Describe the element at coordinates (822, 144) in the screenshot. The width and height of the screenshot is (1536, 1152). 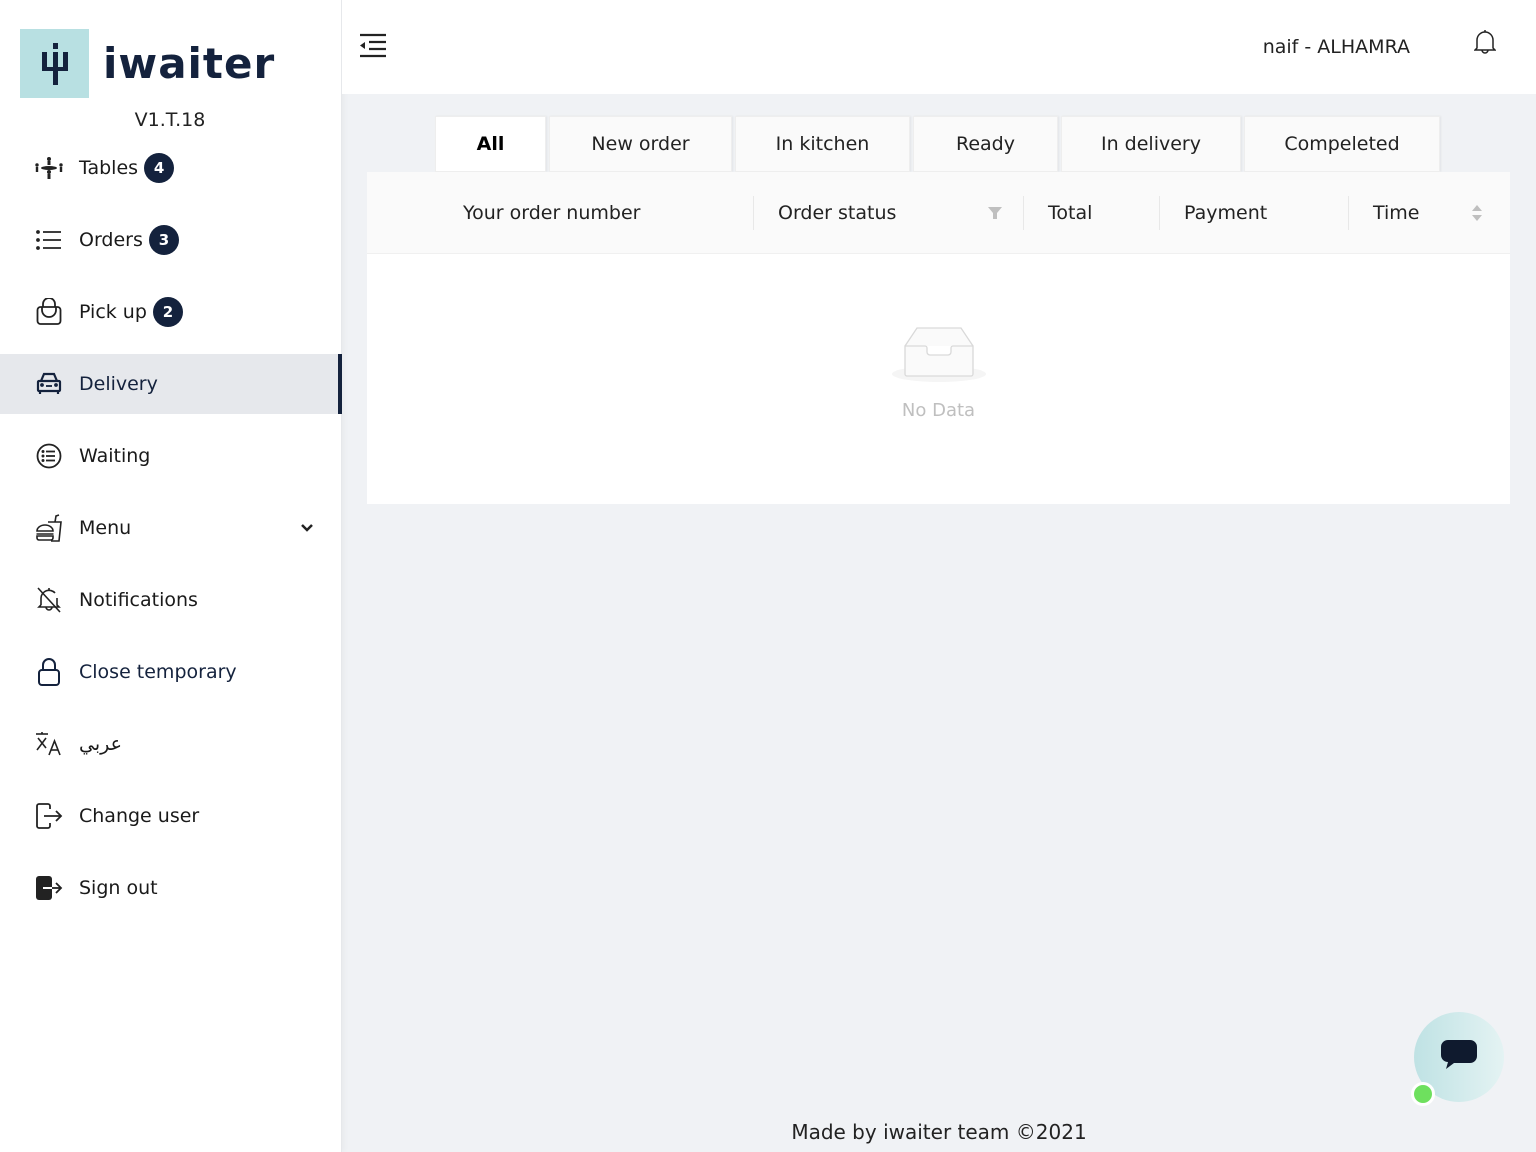
I see `tab-in-kitchen: In kitchen` at that location.